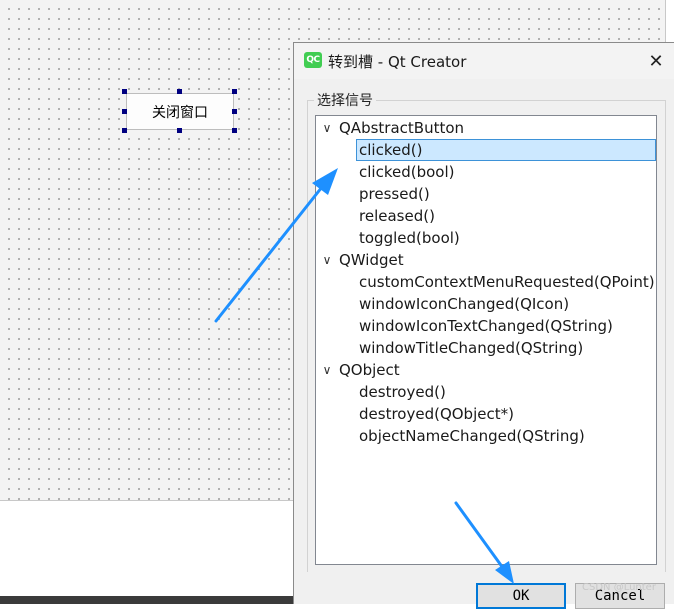 This screenshot has height=609, width=674. I want to click on signal-label: clicked(bool), so click(407, 172).